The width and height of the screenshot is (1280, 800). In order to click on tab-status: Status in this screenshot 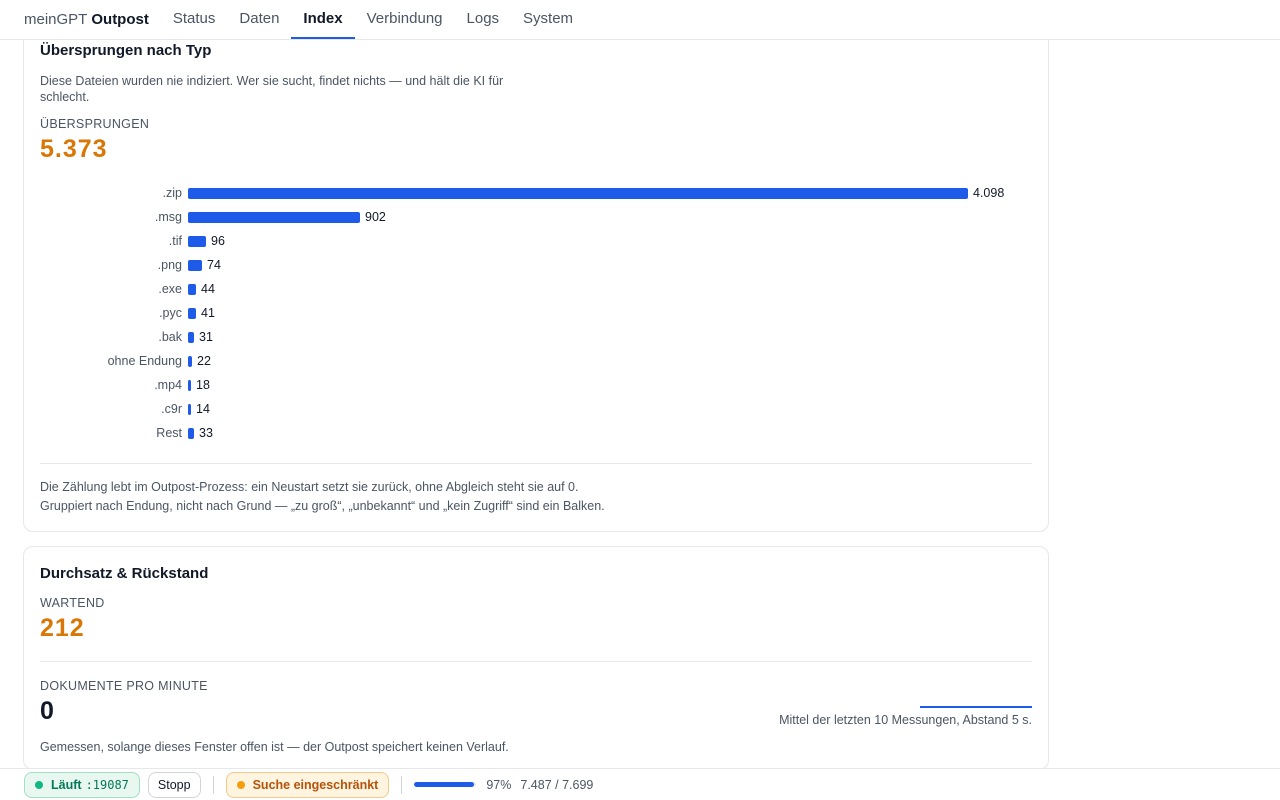, I will do `click(194, 19)`.